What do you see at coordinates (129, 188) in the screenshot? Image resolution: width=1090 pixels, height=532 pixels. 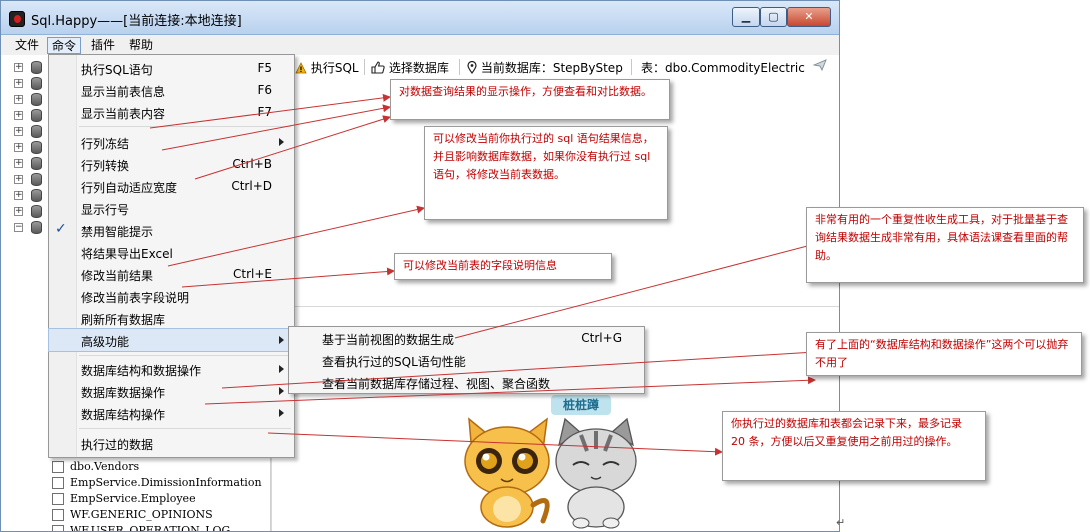 I see `menu-item-label: 行列自动适应宽度` at bounding box center [129, 188].